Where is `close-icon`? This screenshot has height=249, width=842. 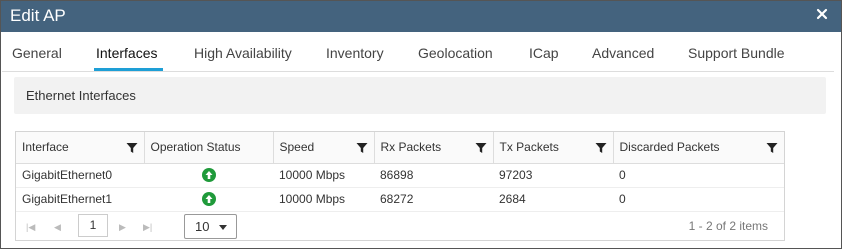 close-icon is located at coordinates (822, 14).